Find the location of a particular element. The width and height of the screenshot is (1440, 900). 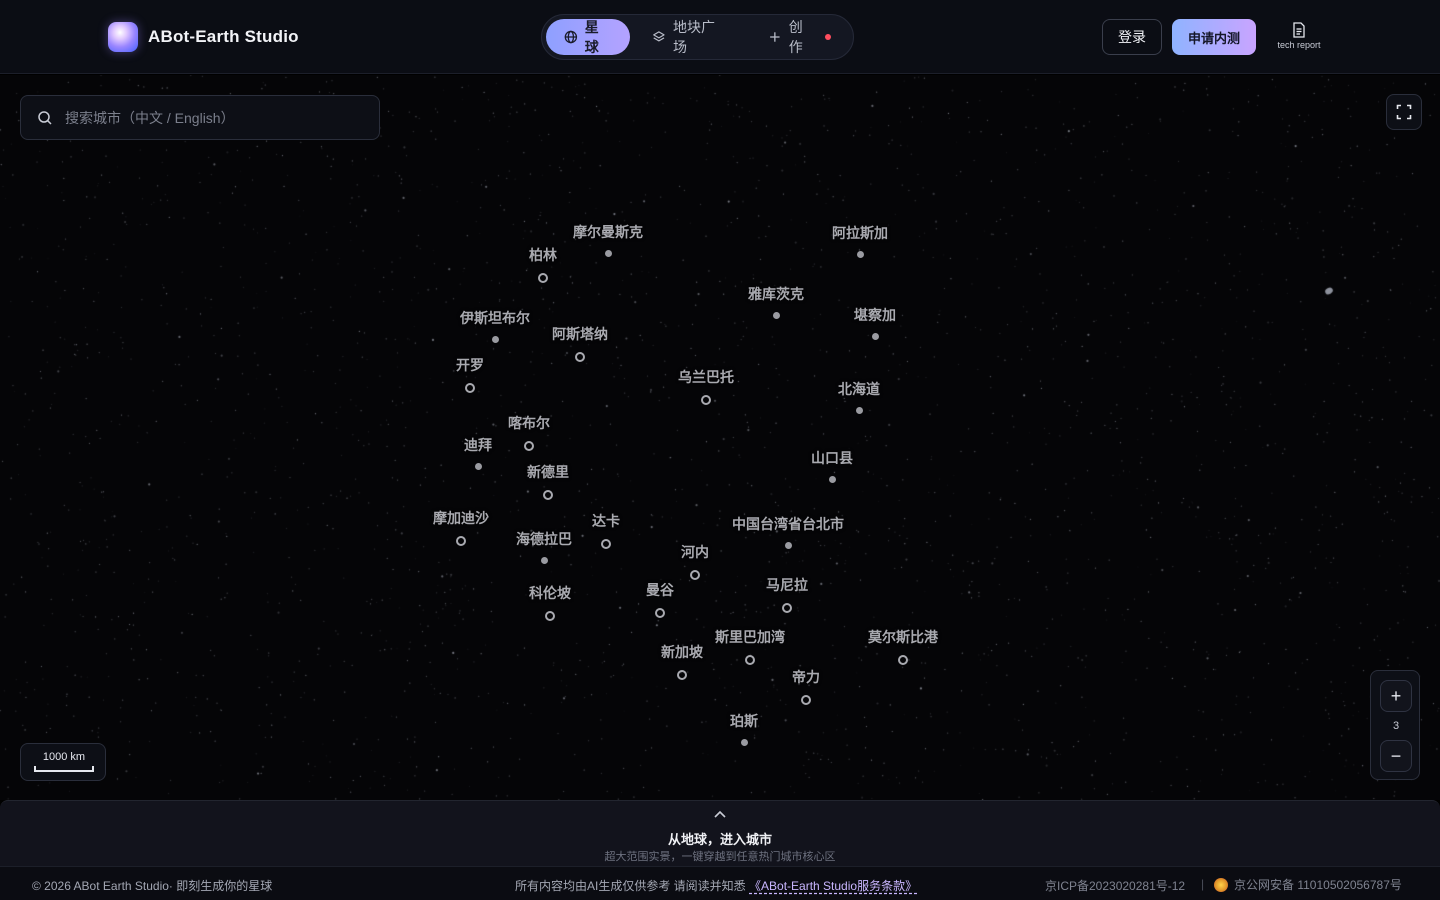

city-marker: 河内 is located at coordinates (695, 561).